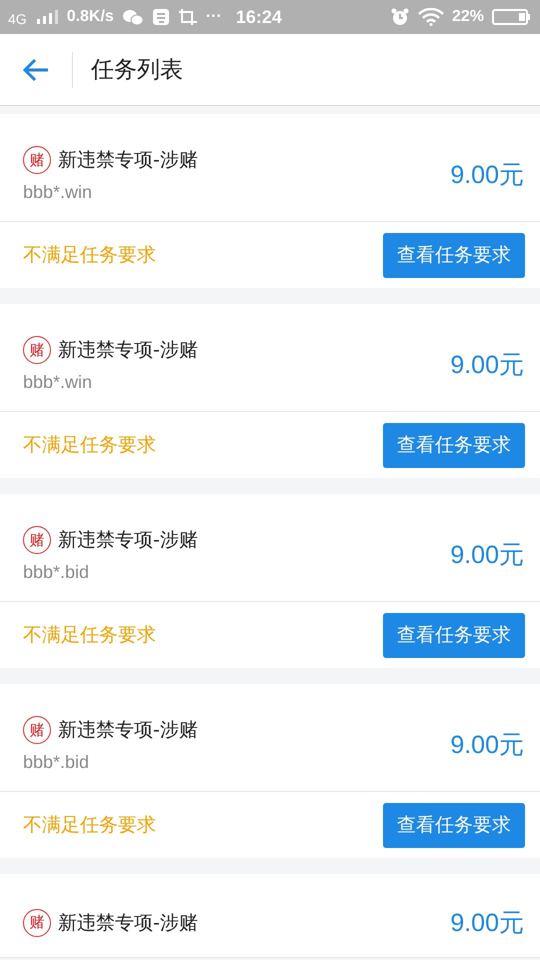 The image size is (540, 960). Describe the element at coordinates (188, 17) in the screenshot. I see `crop-icon` at that location.